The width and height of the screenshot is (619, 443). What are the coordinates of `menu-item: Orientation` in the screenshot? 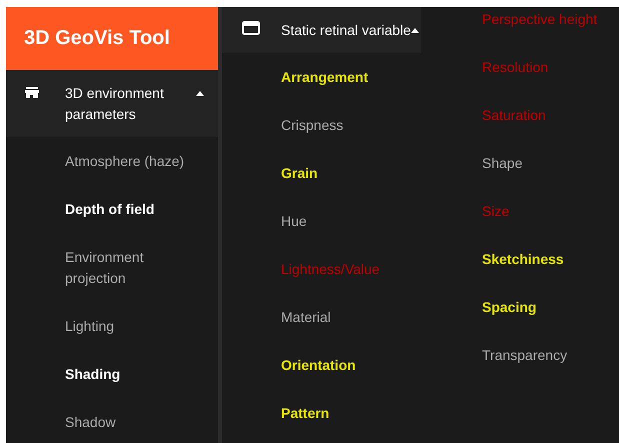 It's located at (318, 365).